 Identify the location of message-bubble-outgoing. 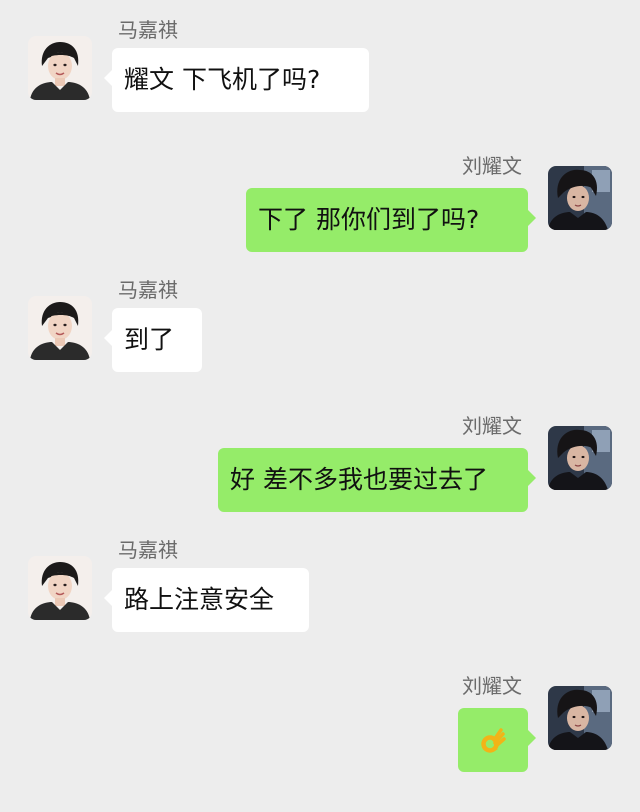
(497, 740).